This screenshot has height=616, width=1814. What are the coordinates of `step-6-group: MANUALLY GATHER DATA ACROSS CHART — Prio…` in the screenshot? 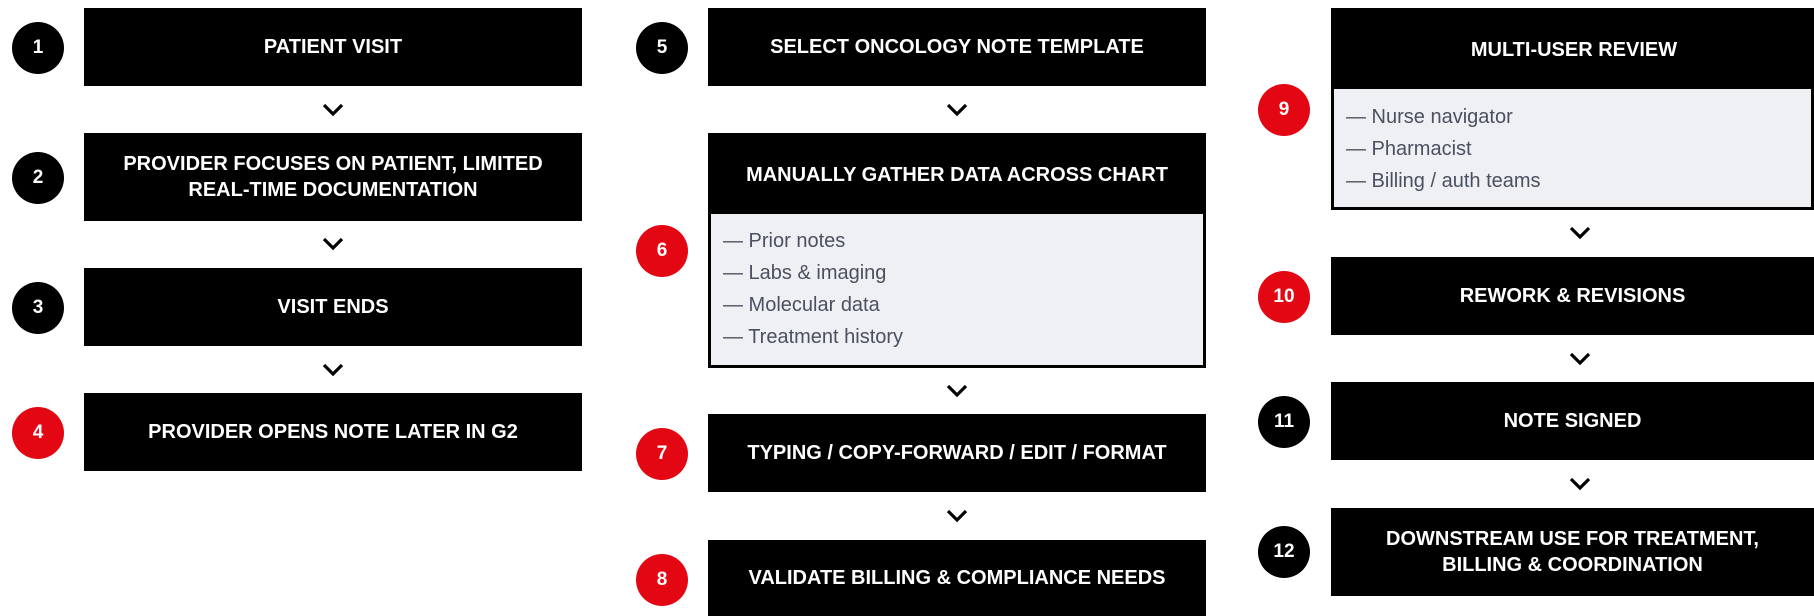 It's located at (957, 250).